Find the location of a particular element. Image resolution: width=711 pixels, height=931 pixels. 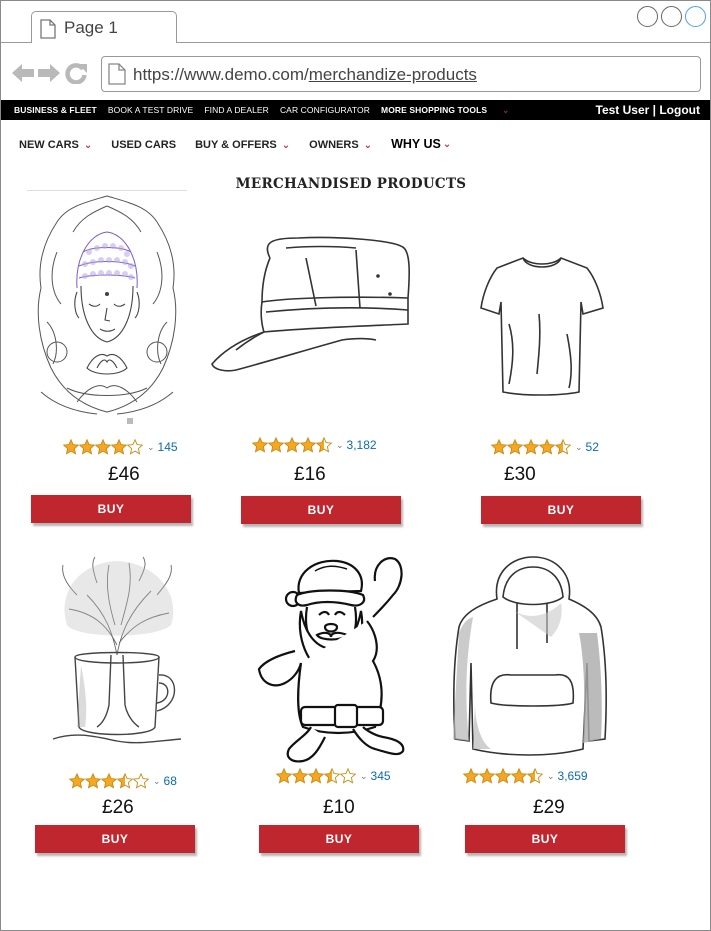

review-count: 68 is located at coordinates (170, 781).